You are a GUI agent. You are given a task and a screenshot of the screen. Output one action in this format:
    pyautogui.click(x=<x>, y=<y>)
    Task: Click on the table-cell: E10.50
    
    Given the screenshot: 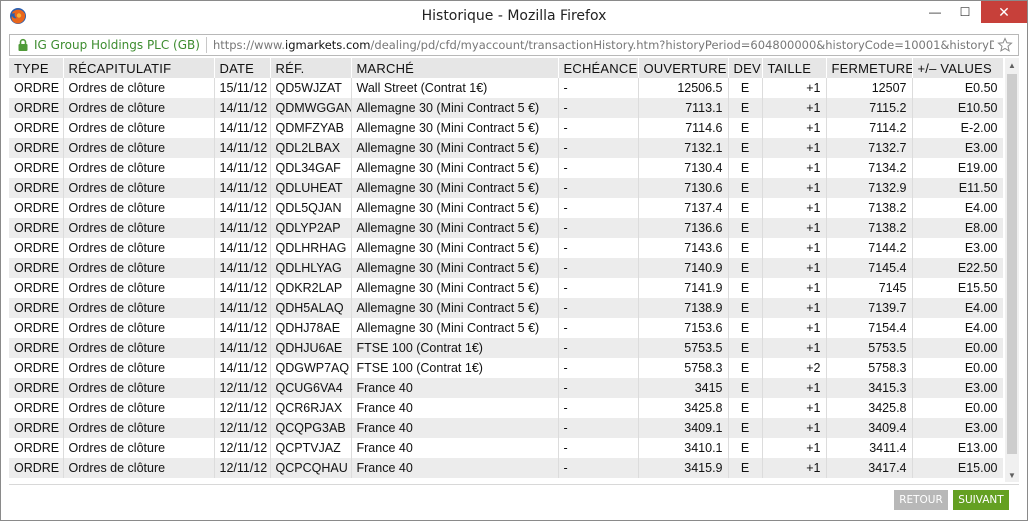 What is the action you would take?
    pyautogui.click(x=957, y=108)
    